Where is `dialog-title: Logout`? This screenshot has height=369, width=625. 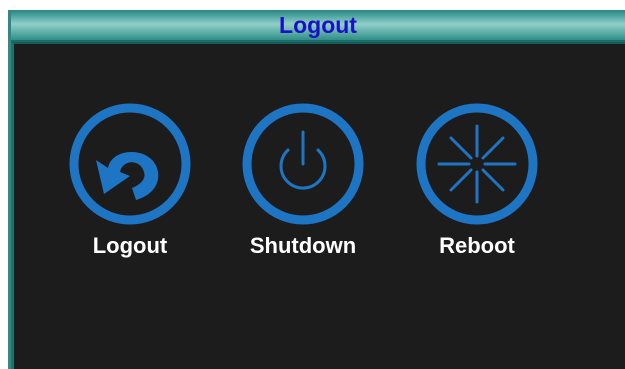 dialog-title: Logout is located at coordinates (318, 25).